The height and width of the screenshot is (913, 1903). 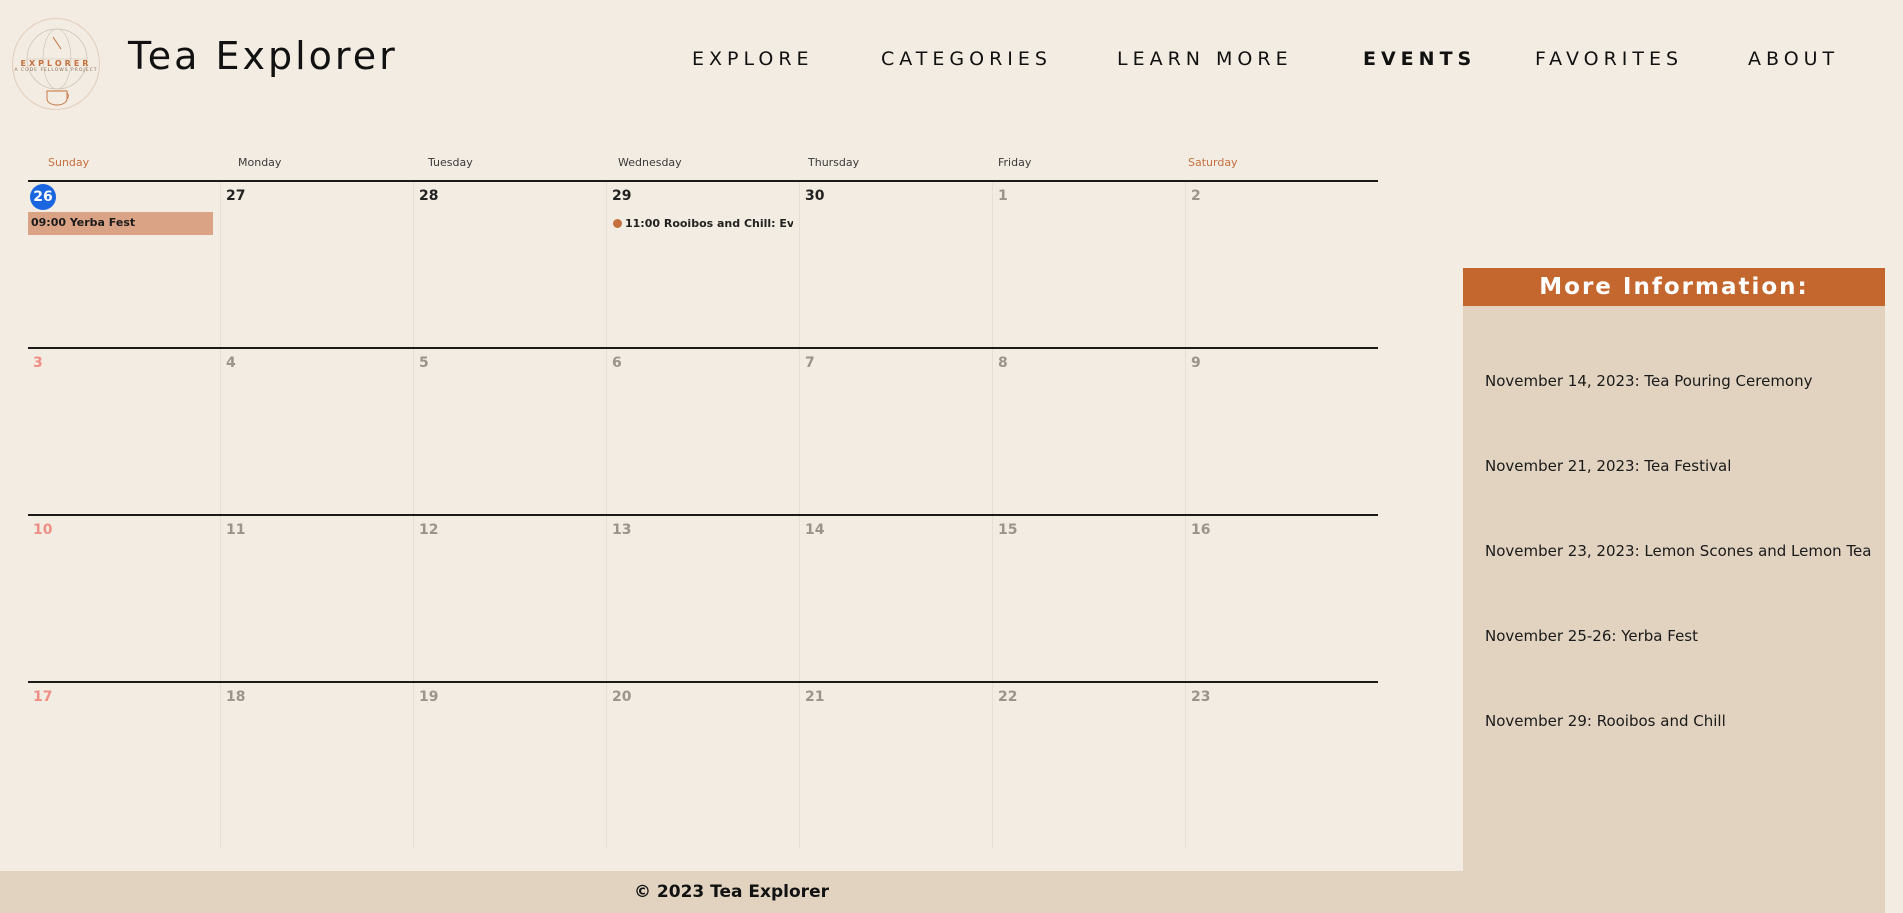 What do you see at coordinates (896, 431) in the screenshot?
I see `day-cell: 7` at bounding box center [896, 431].